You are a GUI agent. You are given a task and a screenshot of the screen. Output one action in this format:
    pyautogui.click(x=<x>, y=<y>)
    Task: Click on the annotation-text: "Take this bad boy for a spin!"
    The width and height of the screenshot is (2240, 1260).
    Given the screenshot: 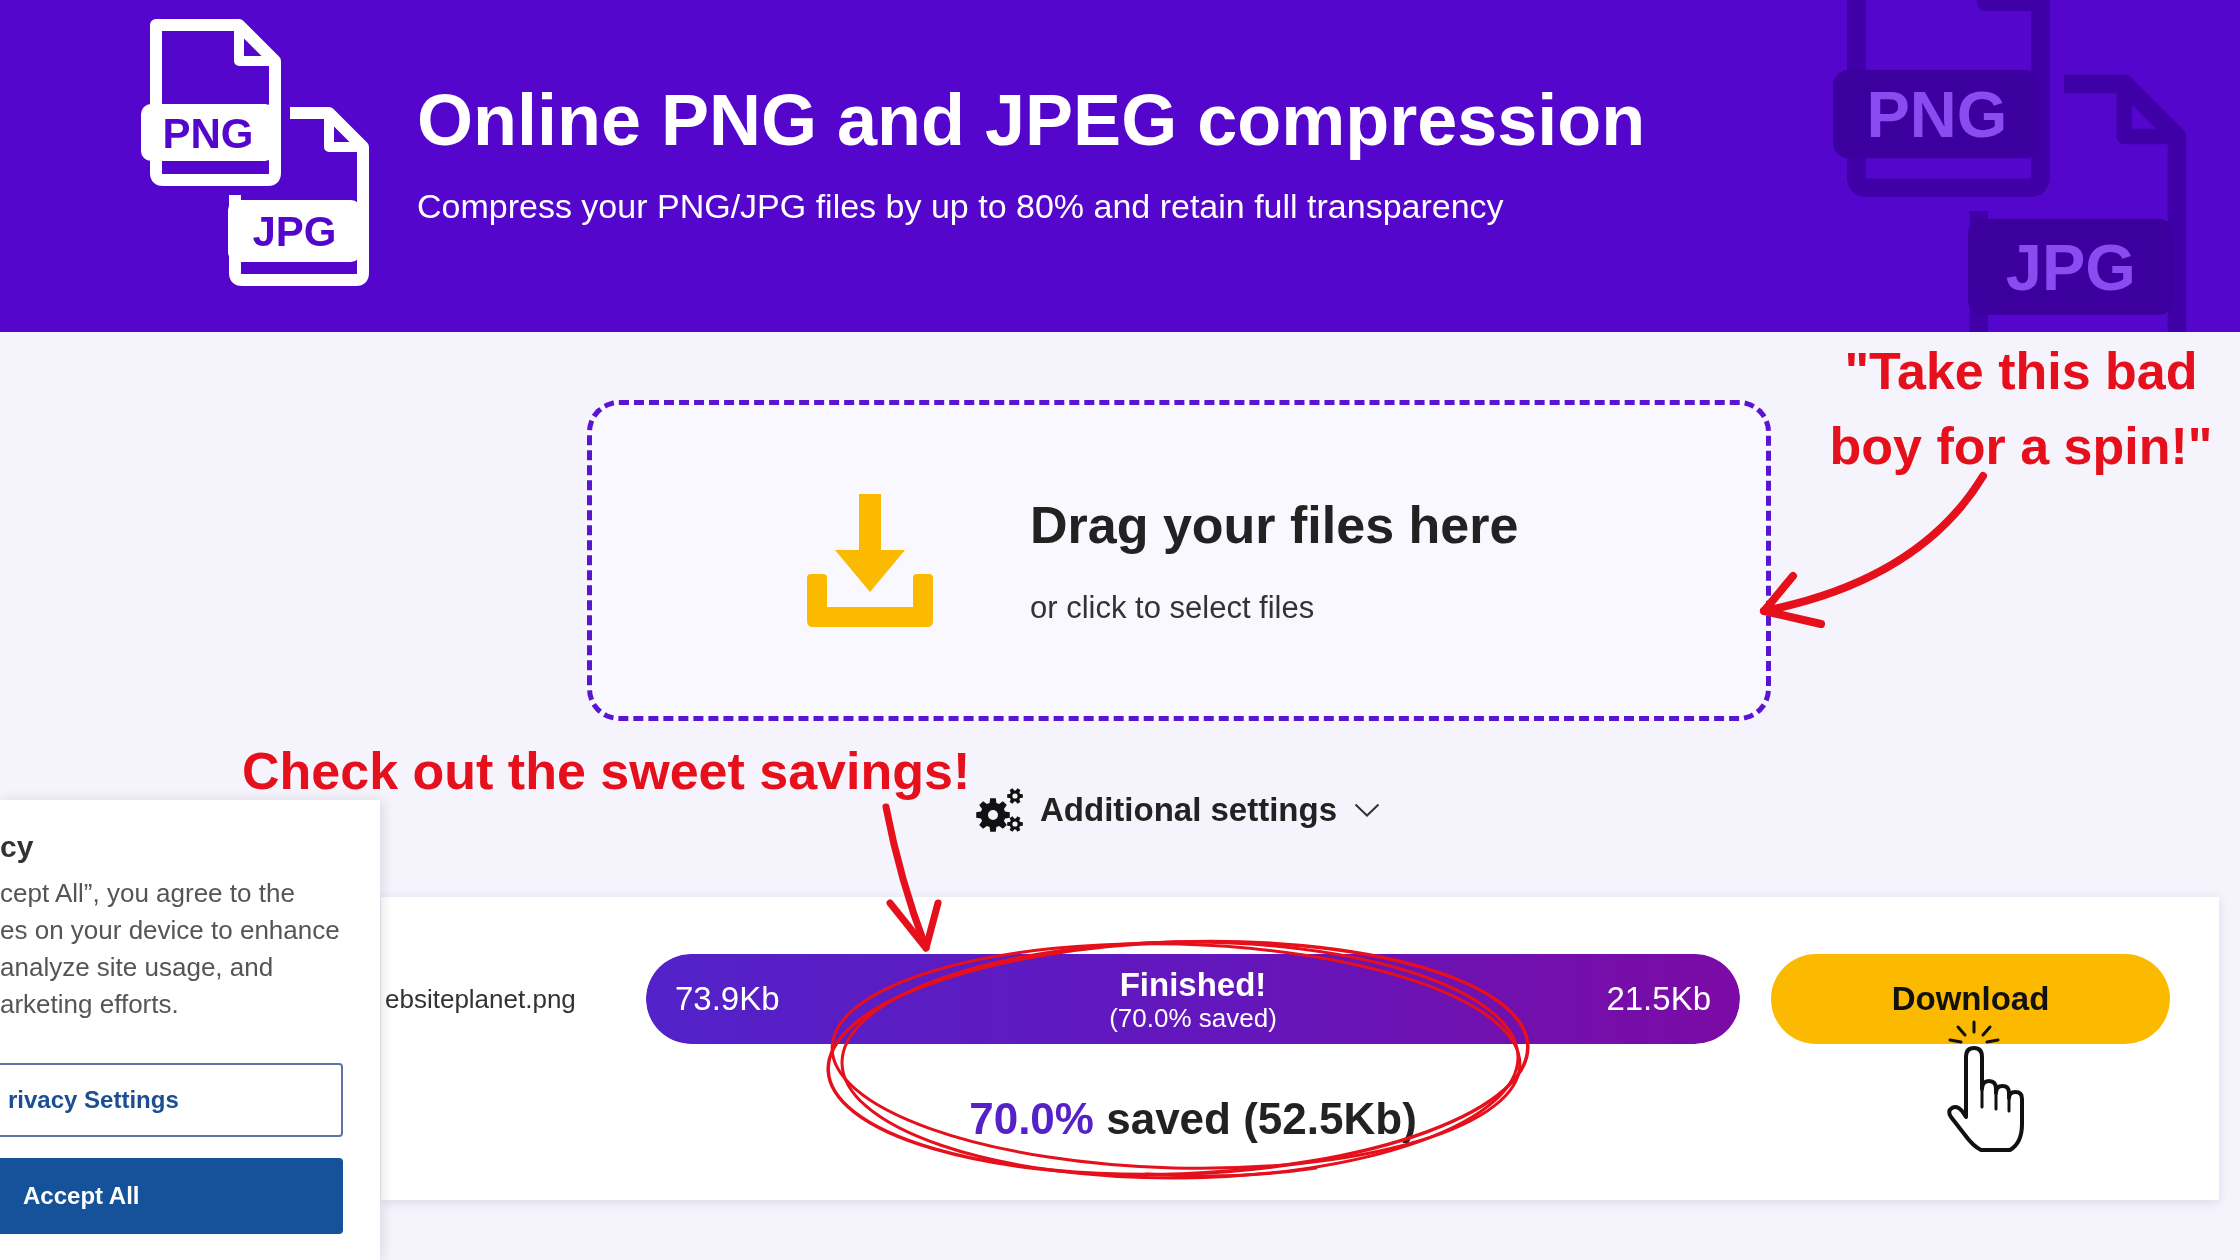 What is the action you would take?
    pyautogui.click(x=2021, y=409)
    